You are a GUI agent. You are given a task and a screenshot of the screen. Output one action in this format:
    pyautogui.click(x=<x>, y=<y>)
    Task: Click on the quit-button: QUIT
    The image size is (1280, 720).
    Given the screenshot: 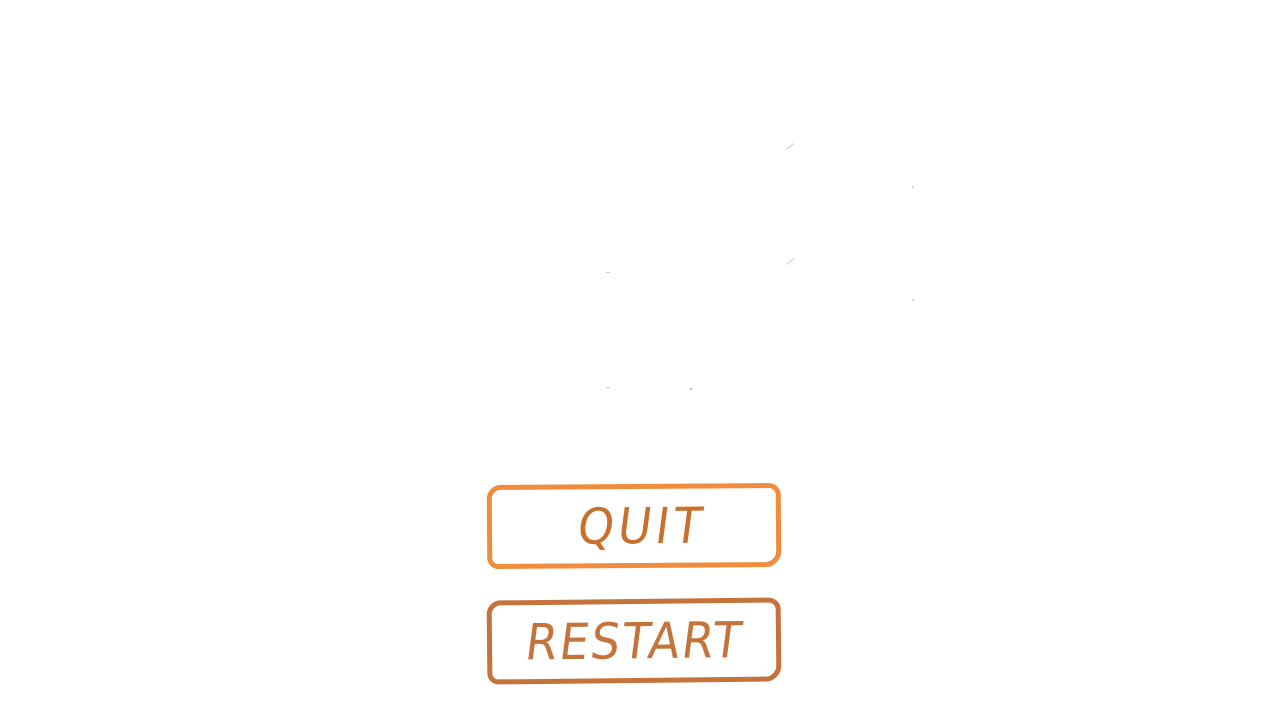 What is the action you would take?
    pyautogui.click(x=634, y=526)
    